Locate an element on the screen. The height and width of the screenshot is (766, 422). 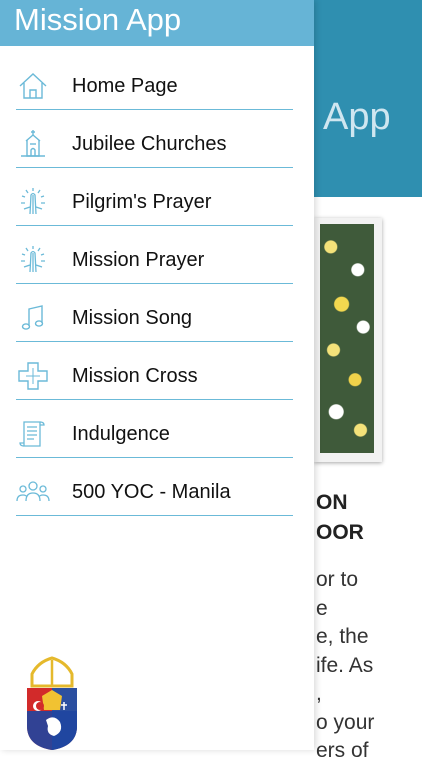
menu-item-label: Indulgence is located at coordinates (121, 434).